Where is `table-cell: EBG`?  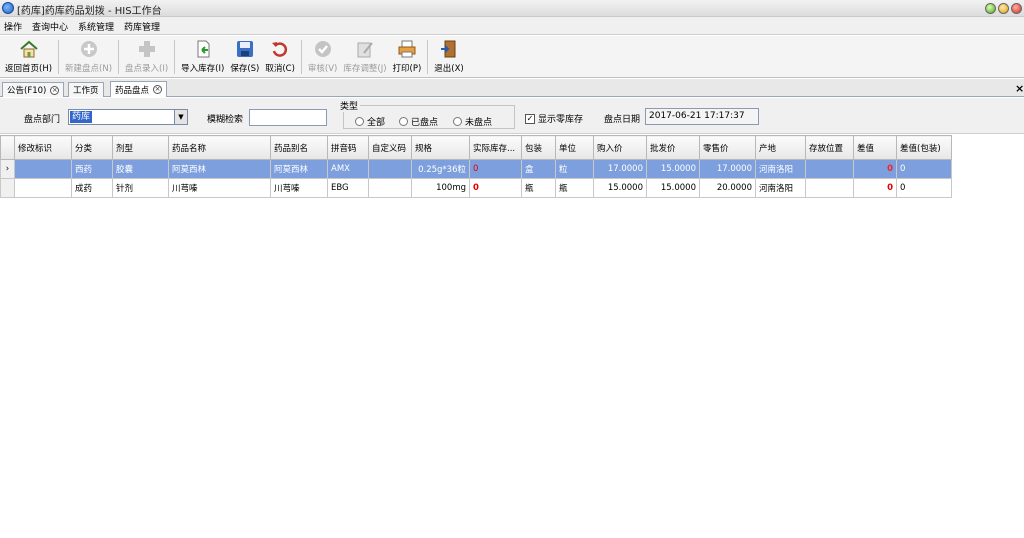
table-cell: EBG is located at coordinates (348, 188).